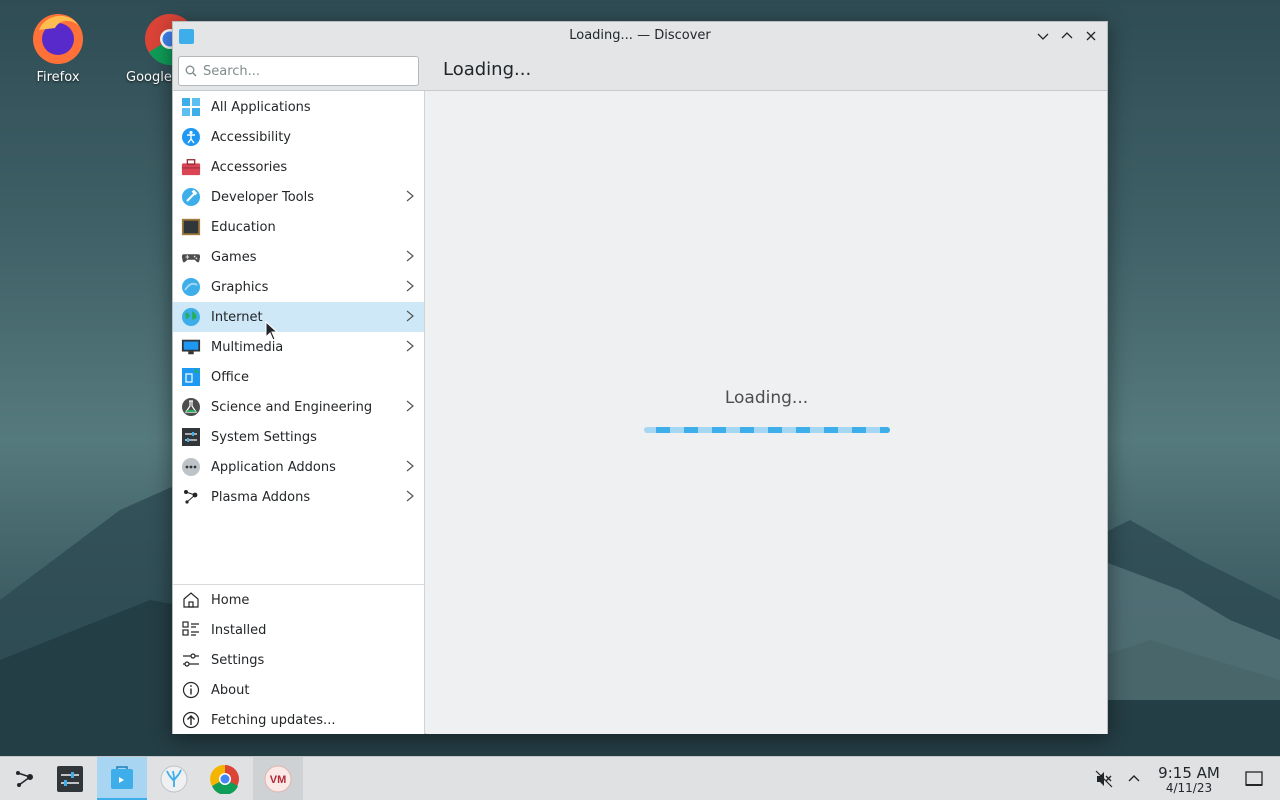 This screenshot has width=1280, height=800. I want to click on sidebar-item-label: All Applications, so click(261, 107).